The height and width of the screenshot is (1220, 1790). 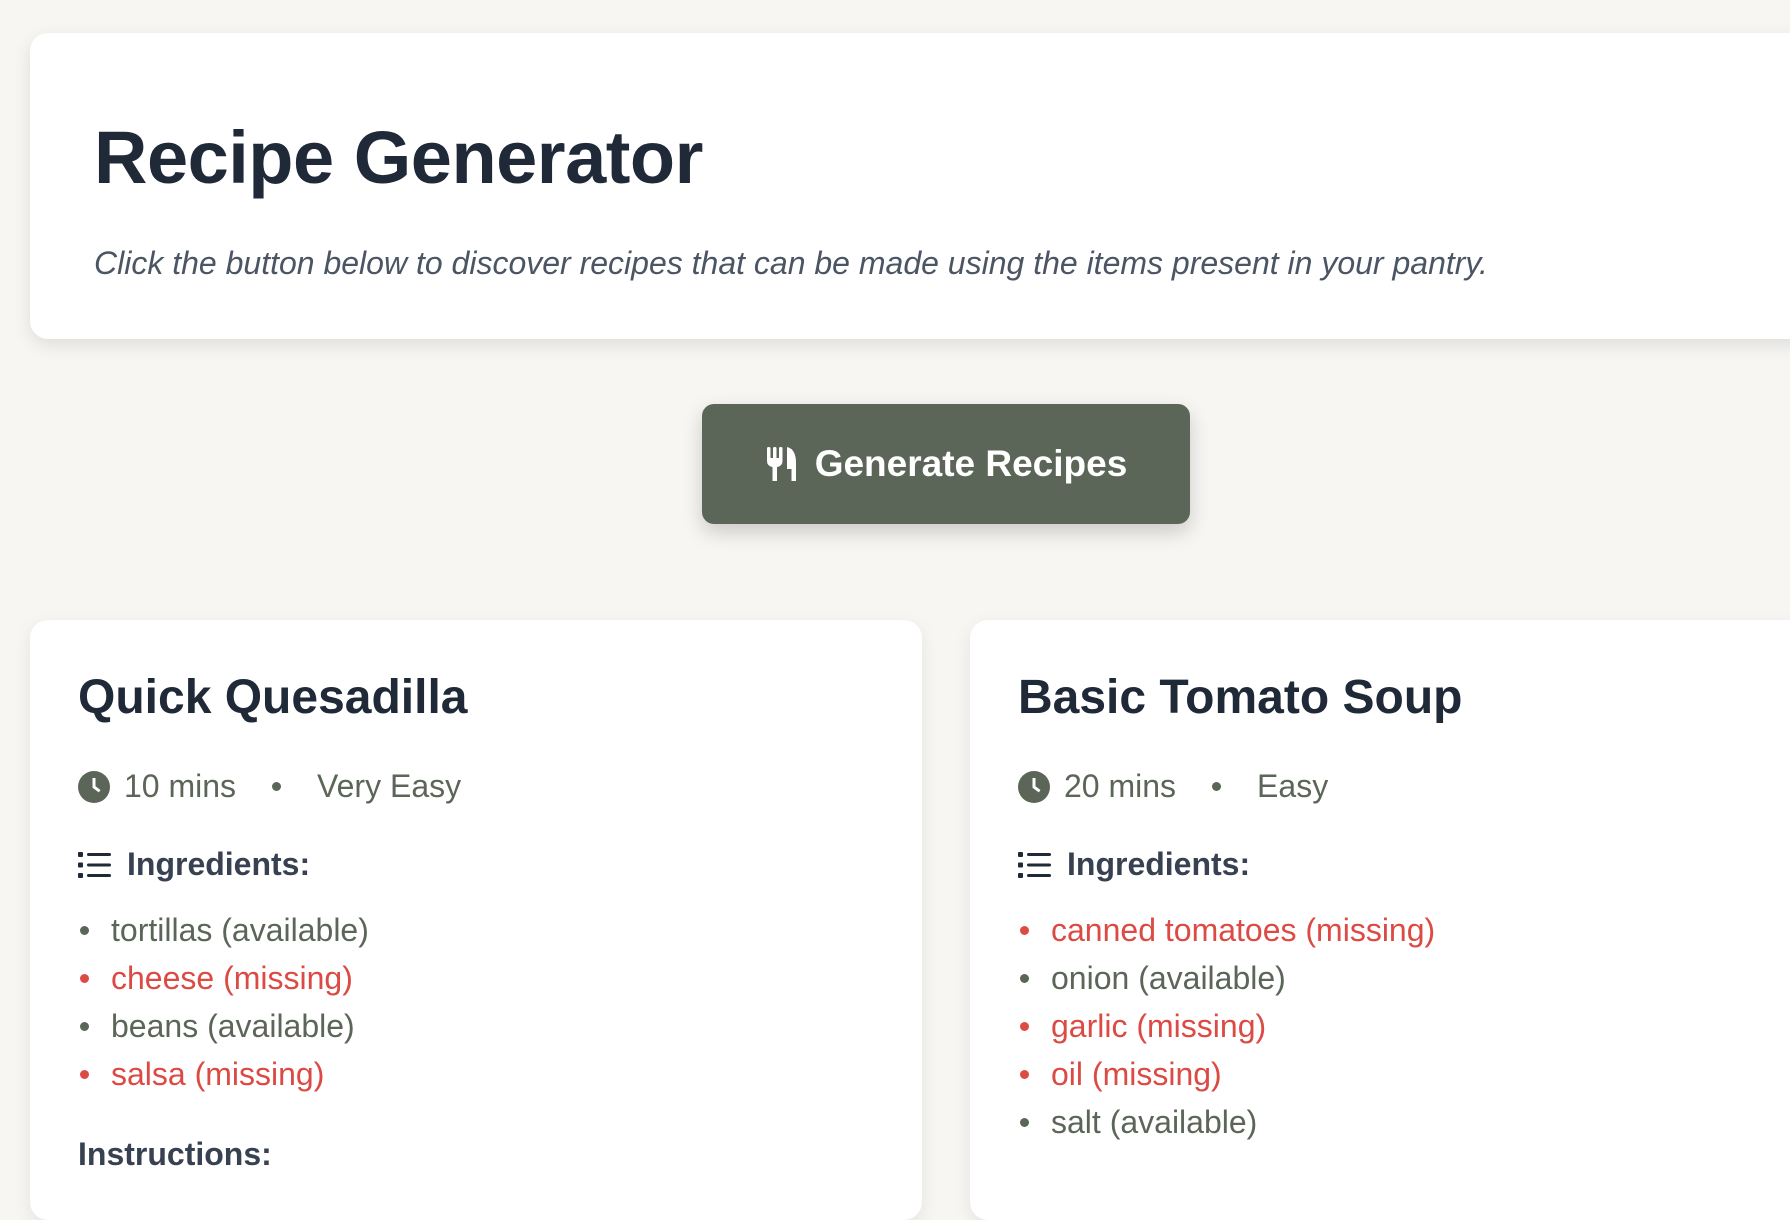 I want to click on ingredient-text: salsa (missing), so click(x=218, y=1073).